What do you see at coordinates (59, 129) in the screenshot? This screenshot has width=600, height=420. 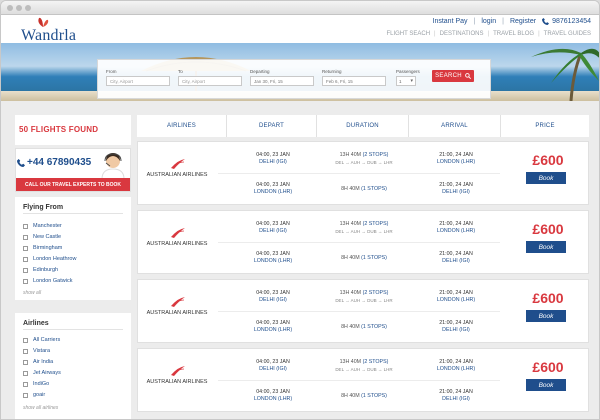 I see `flights-found-count: 50 FLIGHTS FOUND` at bounding box center [59, 129].